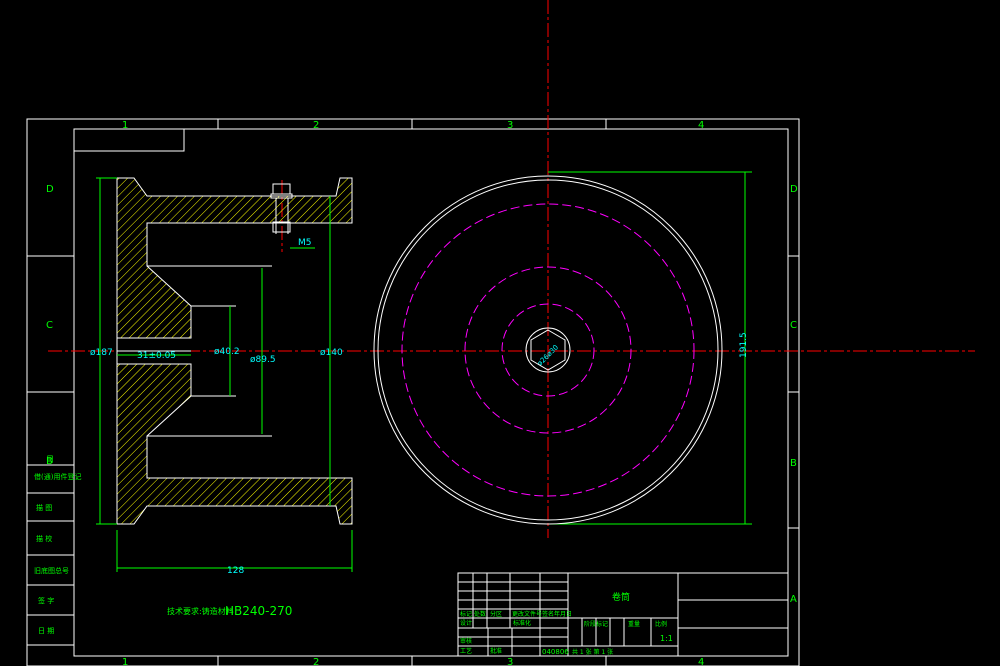  What do you see at coordinates (156, 356) in the screenshot?
I see `dim-tol31: 31±0.05` at bounding box center [156, 356].